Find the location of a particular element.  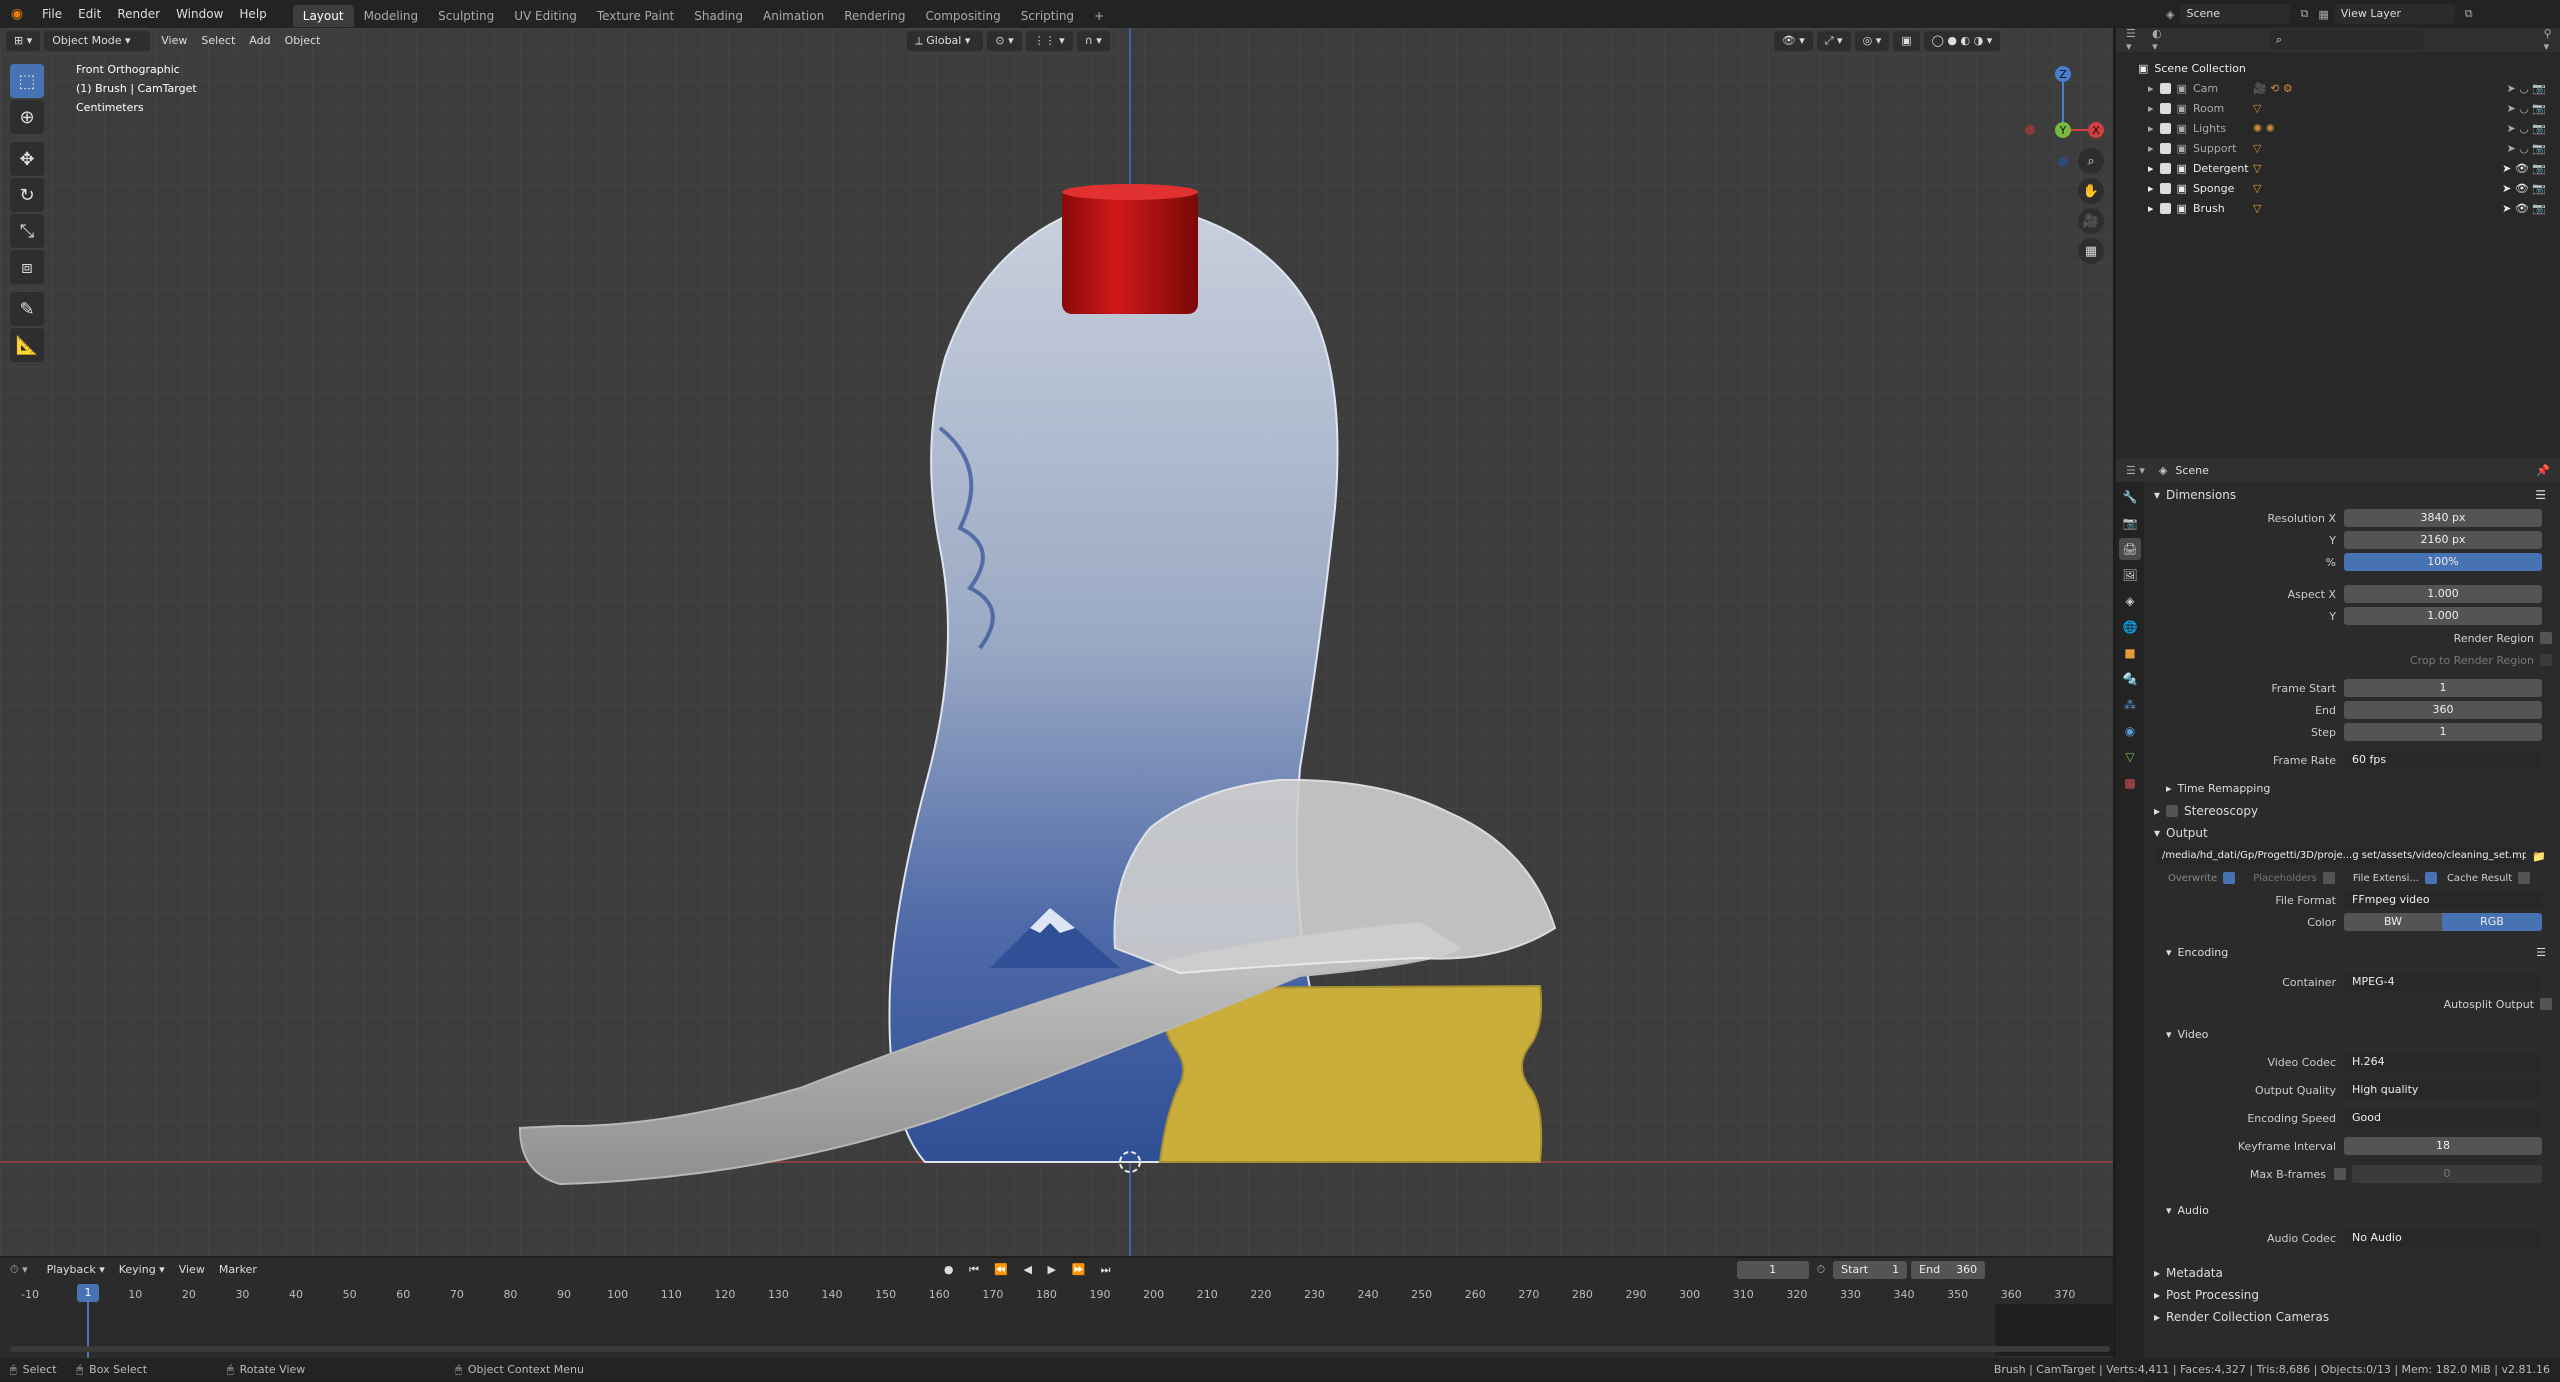

menu-edit: Edit is located at coordinates (89, 14).